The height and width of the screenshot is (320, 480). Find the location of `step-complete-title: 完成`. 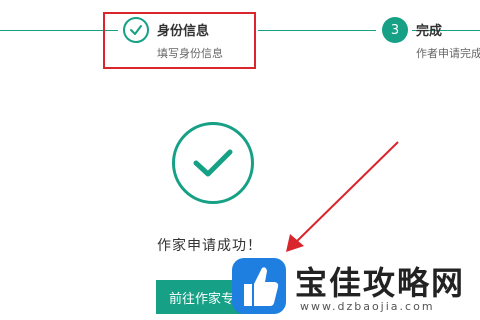

step-complete-title: 完成 is located at coordinates (429, 31).